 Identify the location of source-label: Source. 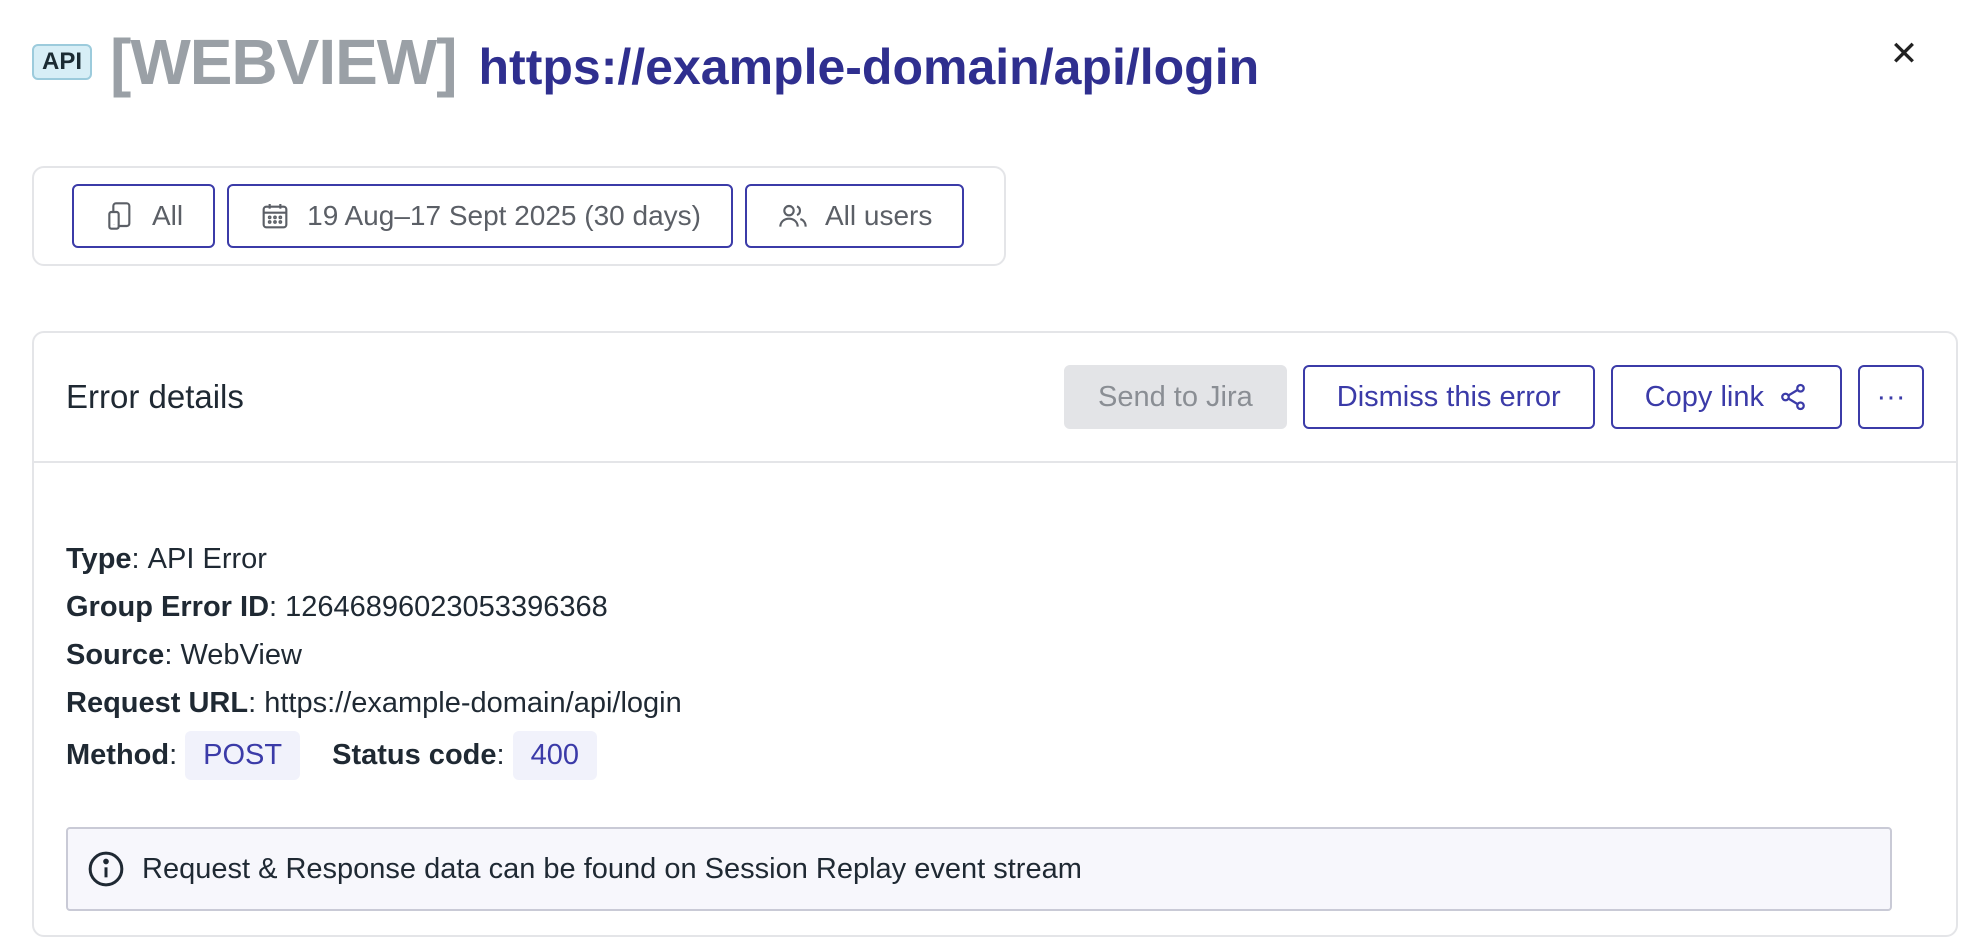
(115, 654).